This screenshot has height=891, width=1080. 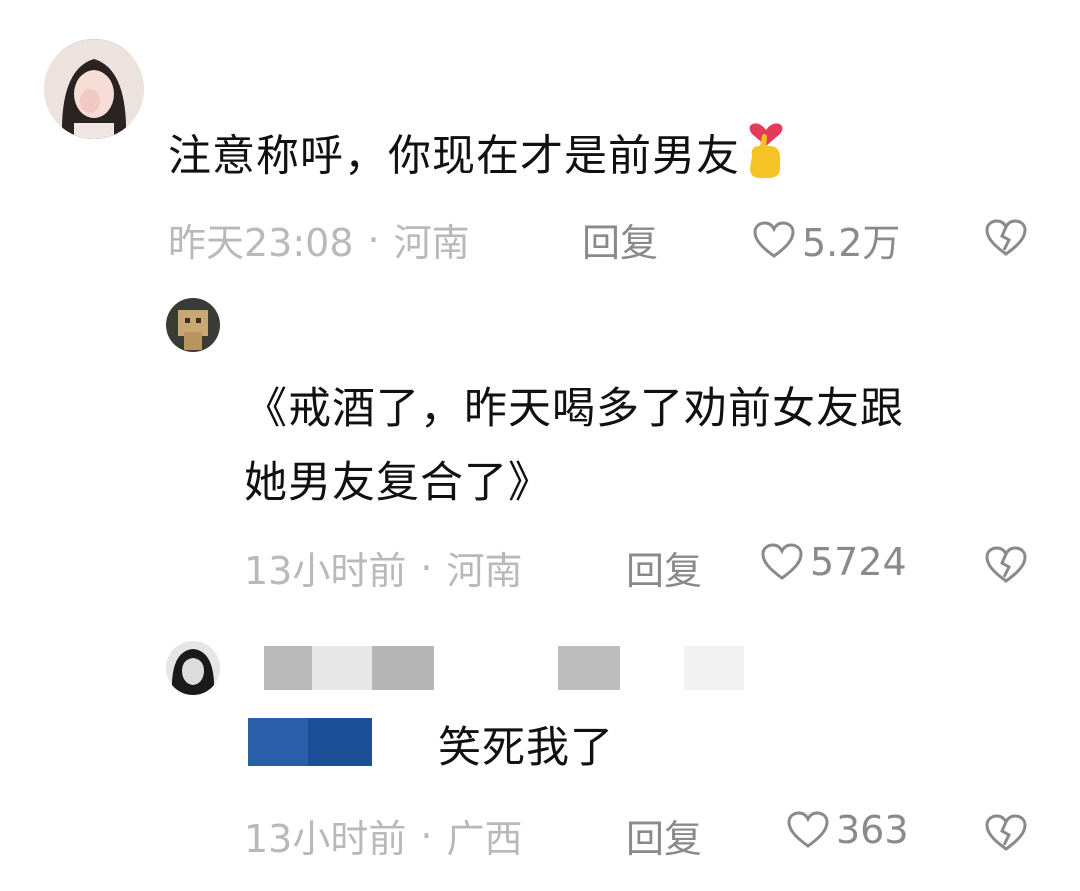 I want to click on like-button: 5.2万, so click(x=826, y=239).